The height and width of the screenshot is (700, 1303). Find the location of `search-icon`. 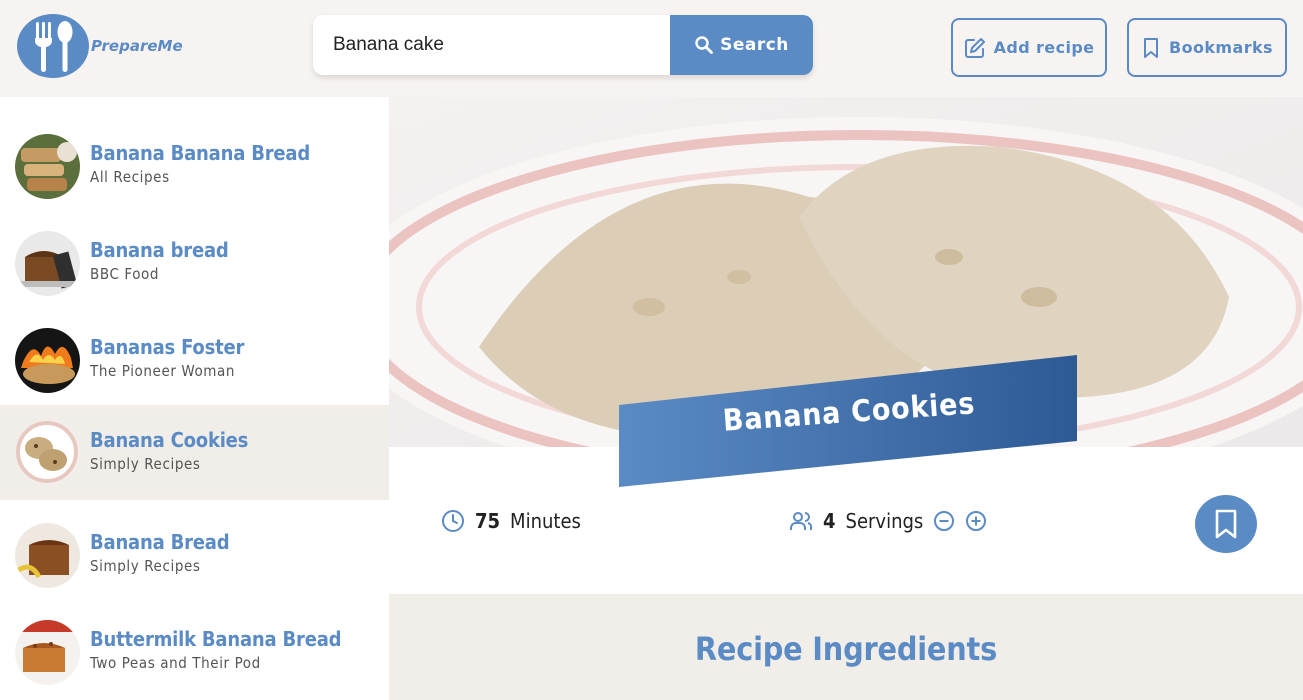

search-icon is located at coordinates (704, 45).